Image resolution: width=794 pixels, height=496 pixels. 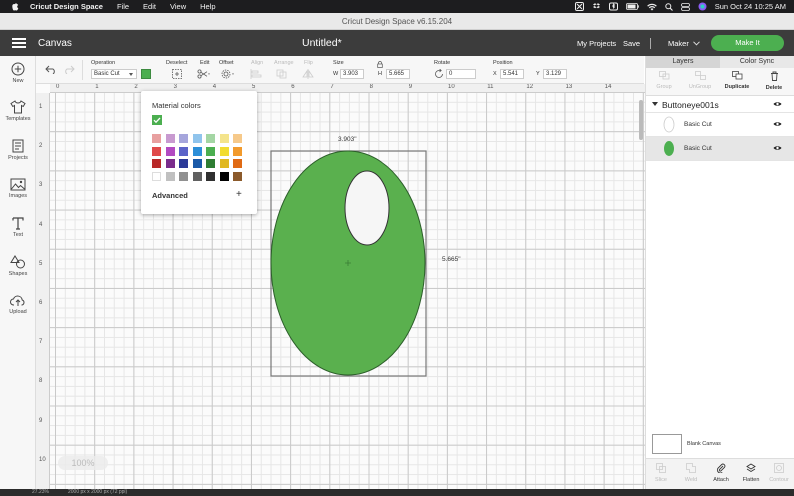 I want to click on redo-icon, so click(x=69, y=69).